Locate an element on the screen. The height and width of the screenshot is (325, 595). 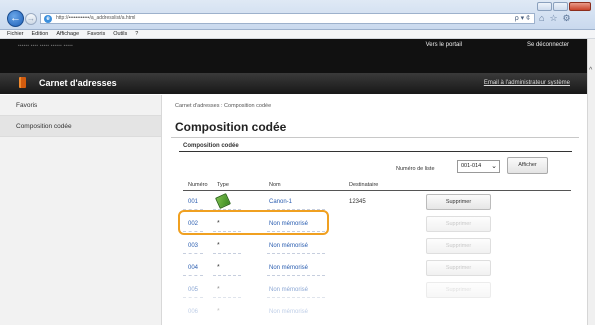
home-icon: ⌂ is located at coordinates (541, 18).